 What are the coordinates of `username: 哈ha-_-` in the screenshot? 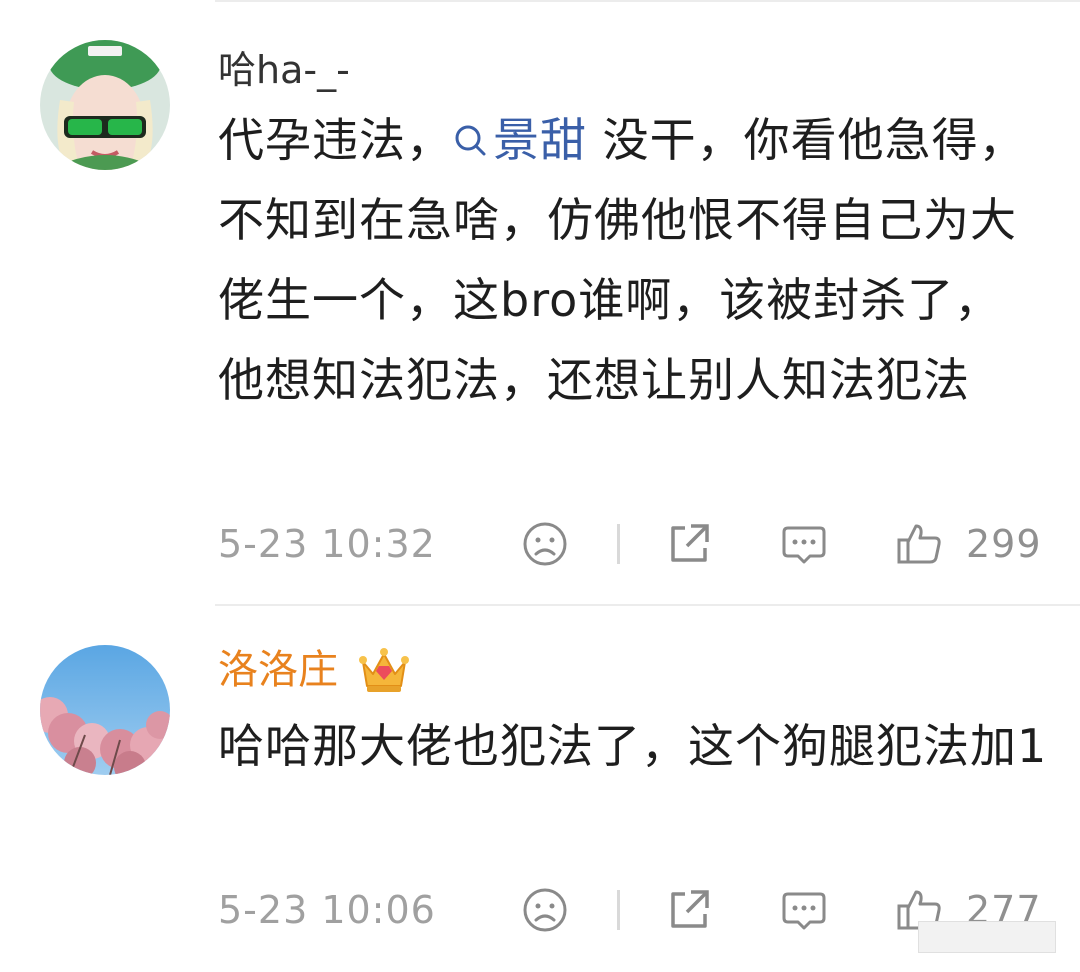 It's located at (284, 70).